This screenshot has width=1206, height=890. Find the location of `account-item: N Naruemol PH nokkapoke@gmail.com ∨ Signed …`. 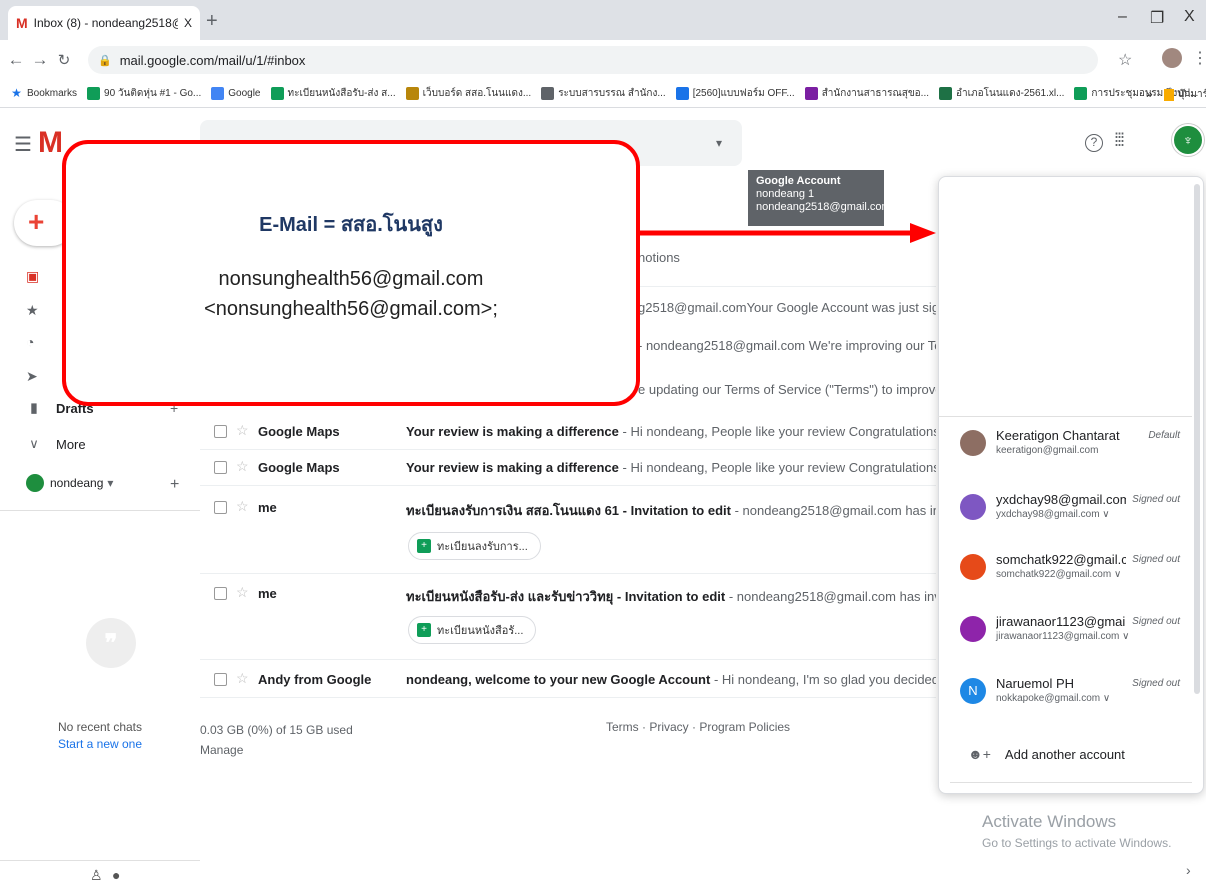

account-item: N Naruemol PH nokkapoke@gmail.com ∨ Signed … is located at coordinates (1075, 696).